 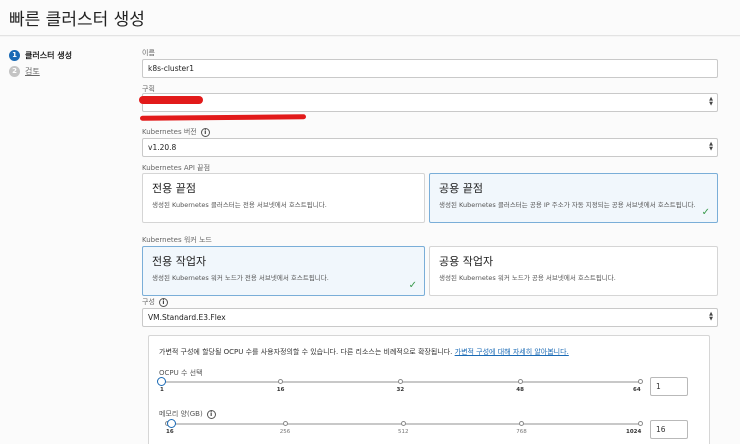 What do you see at coordinates (161, 381) in the screenshot?
I see `ocpu-slider-thumb` at bounding box center [161, 381].